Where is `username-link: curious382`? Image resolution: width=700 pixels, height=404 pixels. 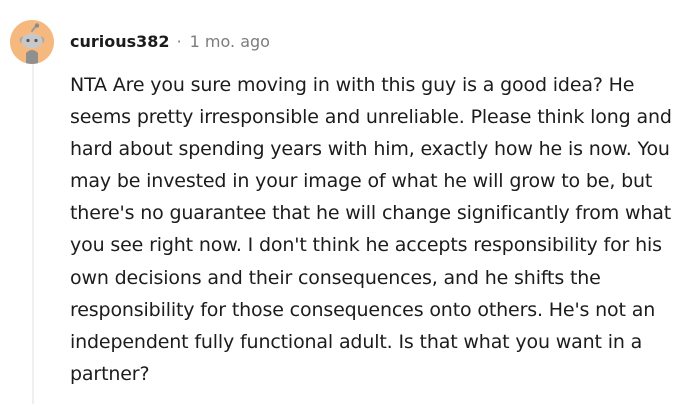 username-link: curious382 is located at coordinates (120, 42).